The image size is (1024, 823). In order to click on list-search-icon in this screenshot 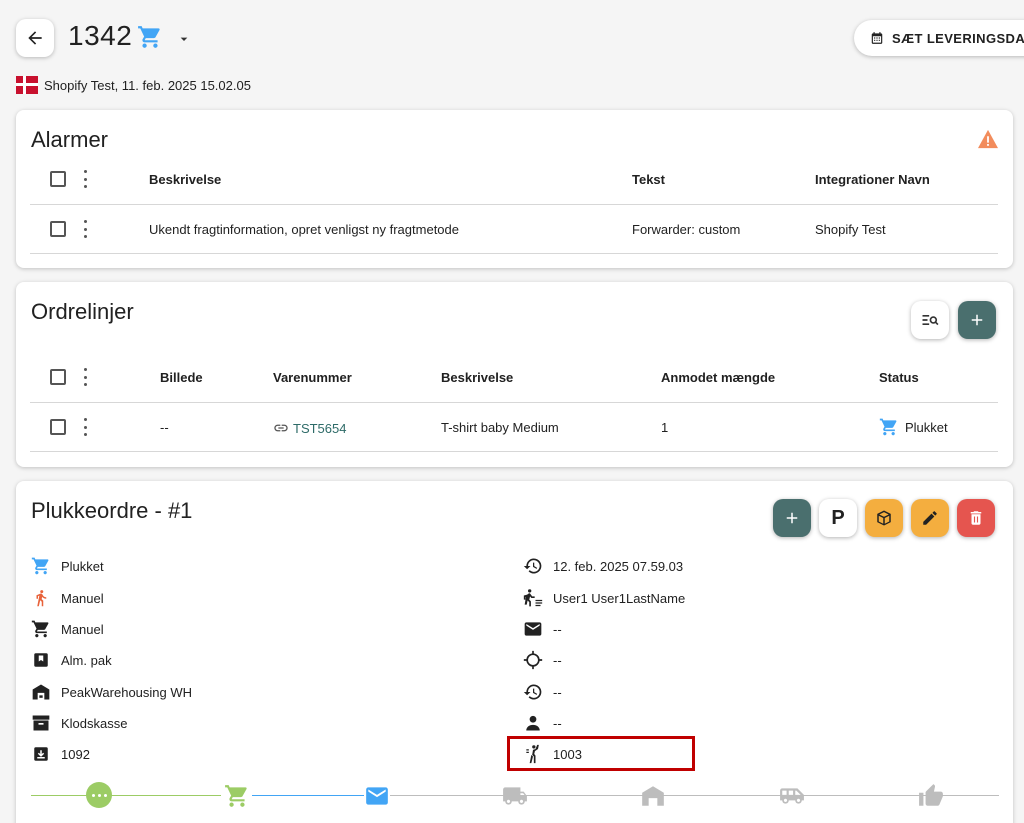, I will do `click(930, 320)`.